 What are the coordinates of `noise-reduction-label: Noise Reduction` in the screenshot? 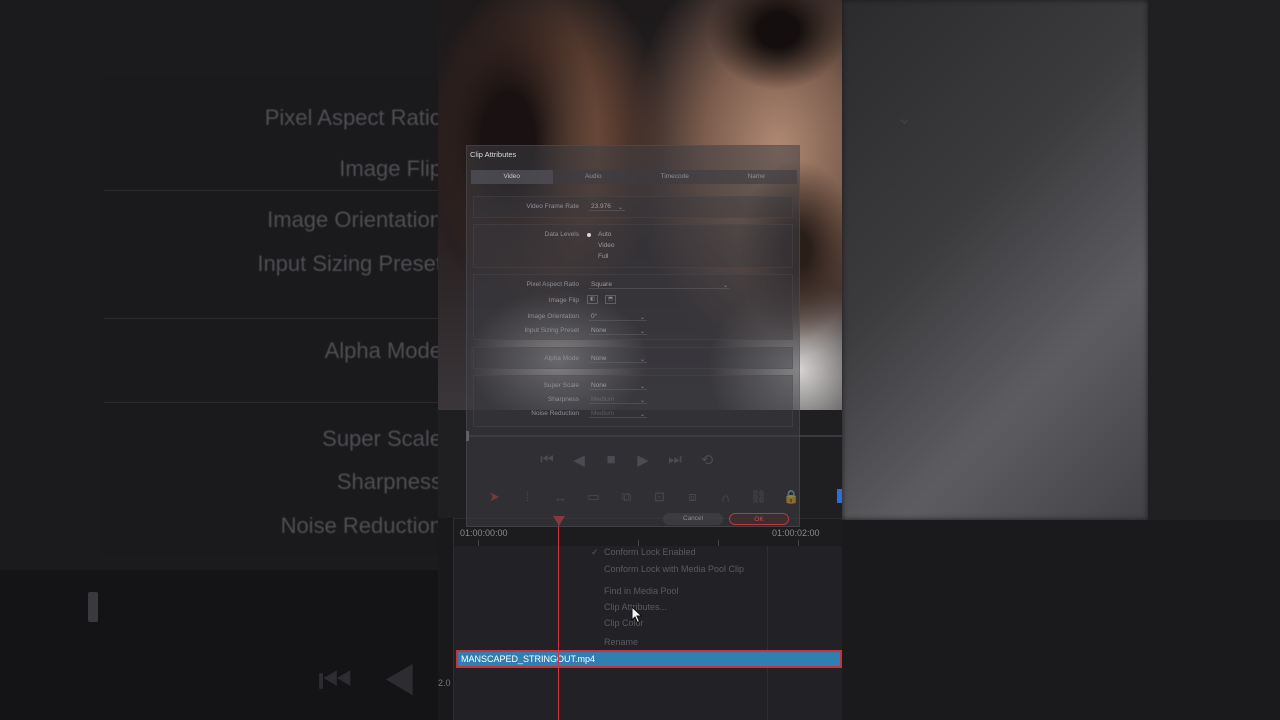 It's located at (555, 413).